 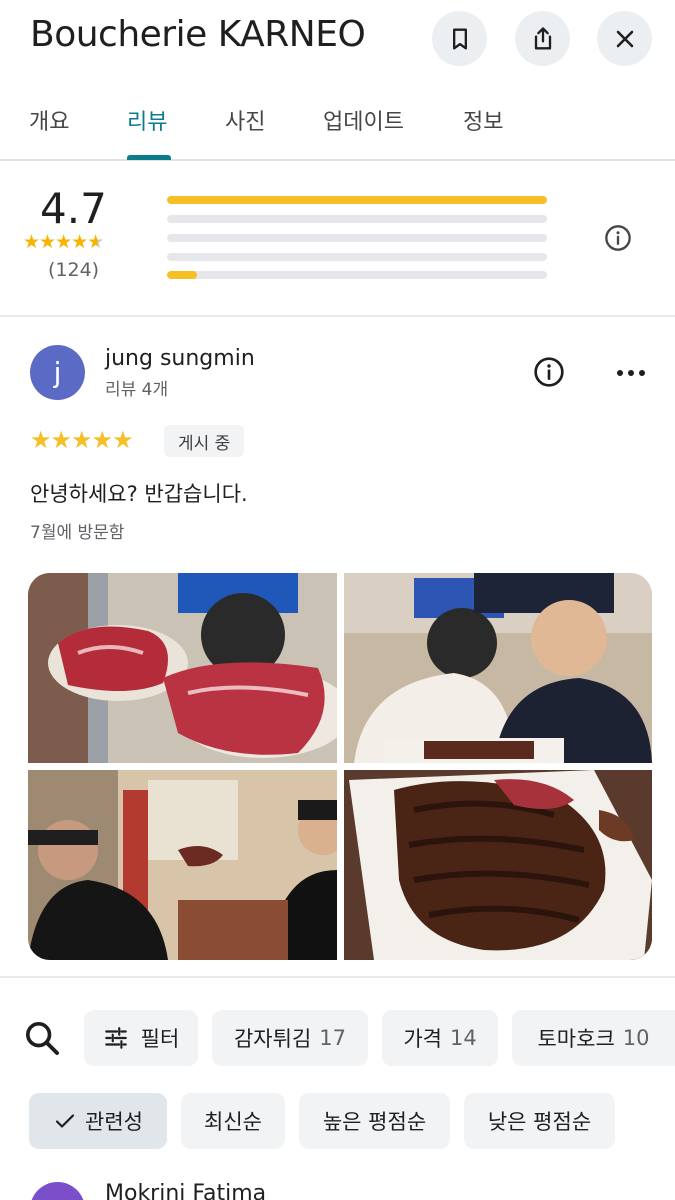 What do you see at coordinates (82, 440) in the screenshot?
I see `review-stars: ★★★★★` at bounding box center [82, 440].